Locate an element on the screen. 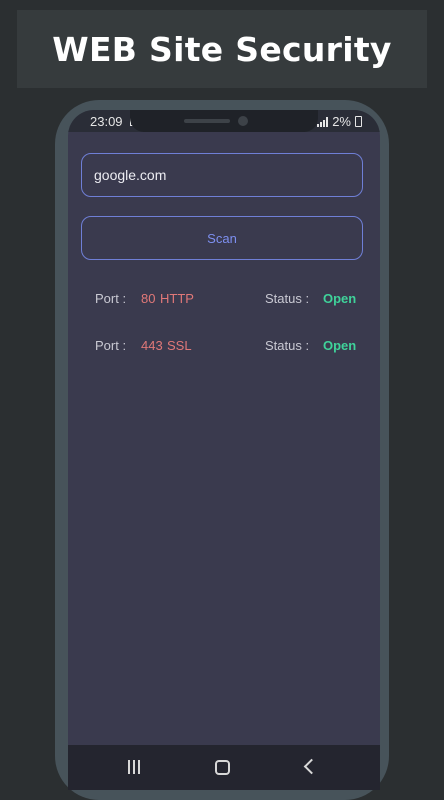  port-service: SSL is located at coordinates (179, 345).